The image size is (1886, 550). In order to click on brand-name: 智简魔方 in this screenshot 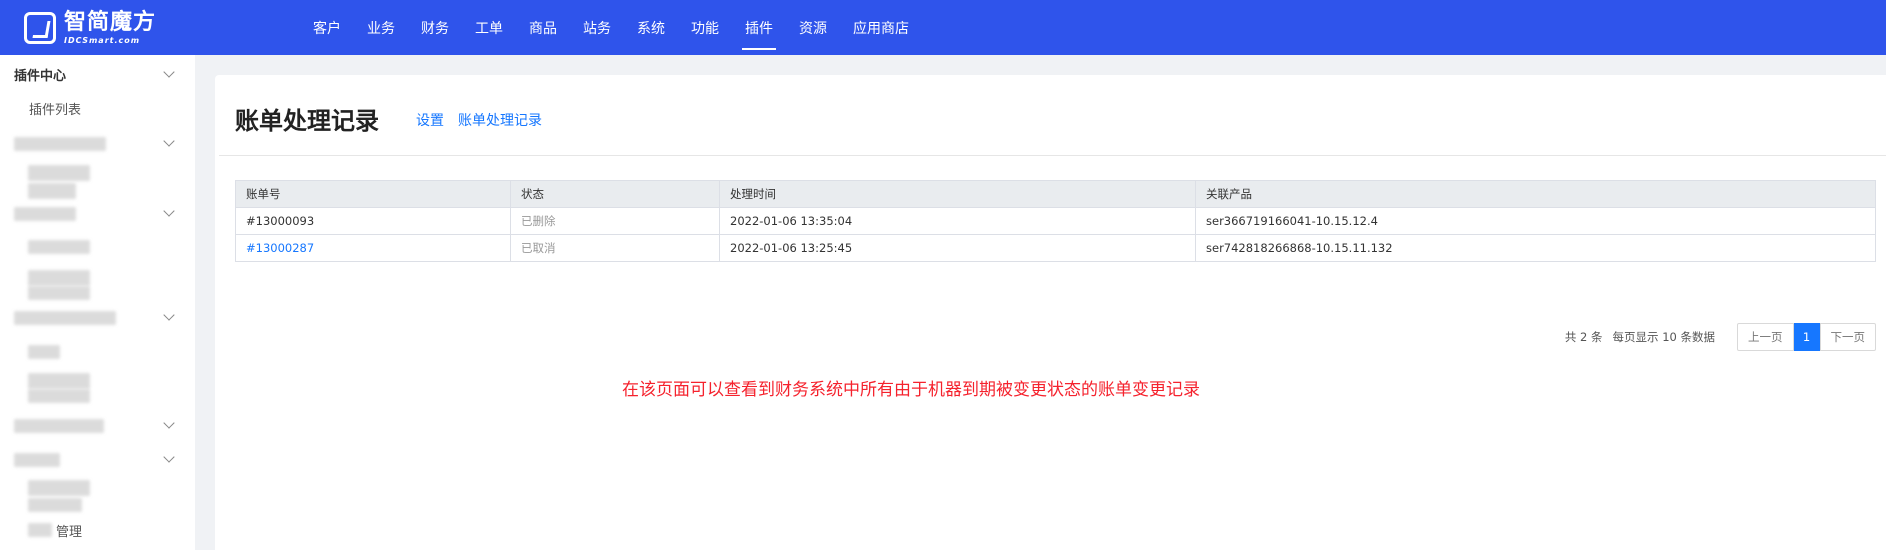, I will do `click(110, 22)`.